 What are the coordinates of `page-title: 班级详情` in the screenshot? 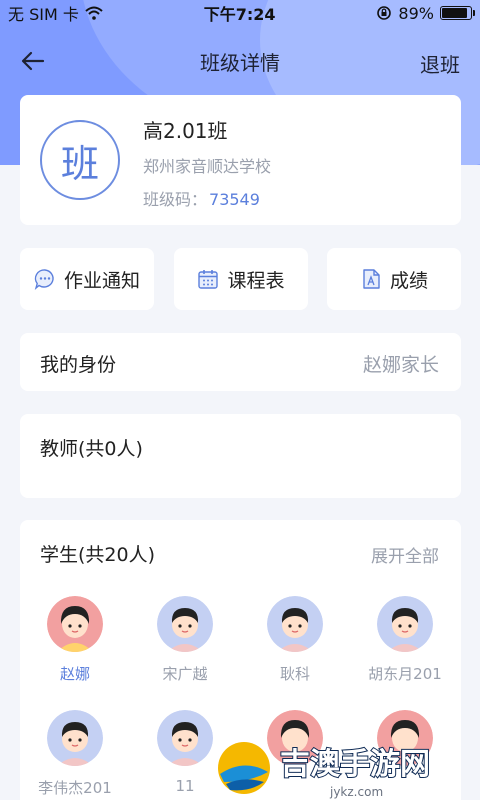 It's located at (240, 62).